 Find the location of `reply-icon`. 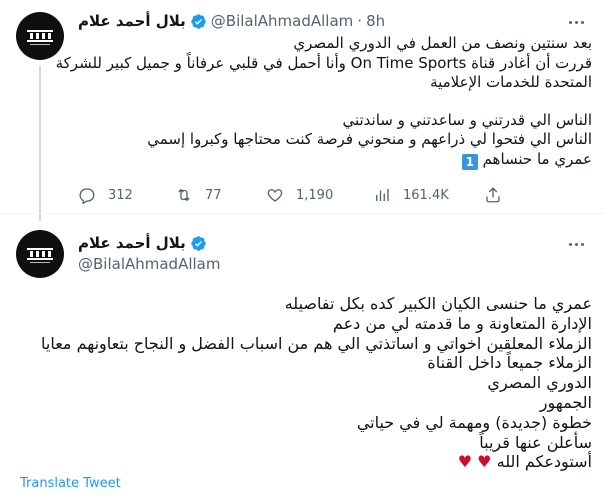

reply-icon is located at coordinates (87, 196).